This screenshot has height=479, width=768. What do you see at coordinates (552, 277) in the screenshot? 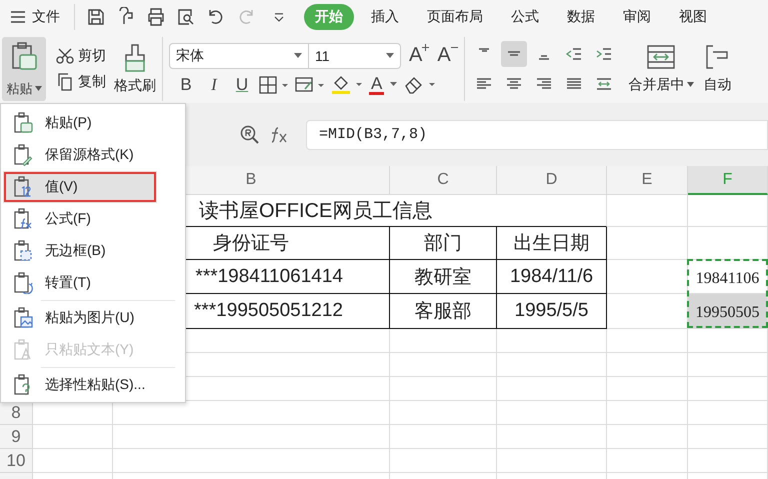
I see `table-cell: 1984/11/6` at bounding box center [552, 277].